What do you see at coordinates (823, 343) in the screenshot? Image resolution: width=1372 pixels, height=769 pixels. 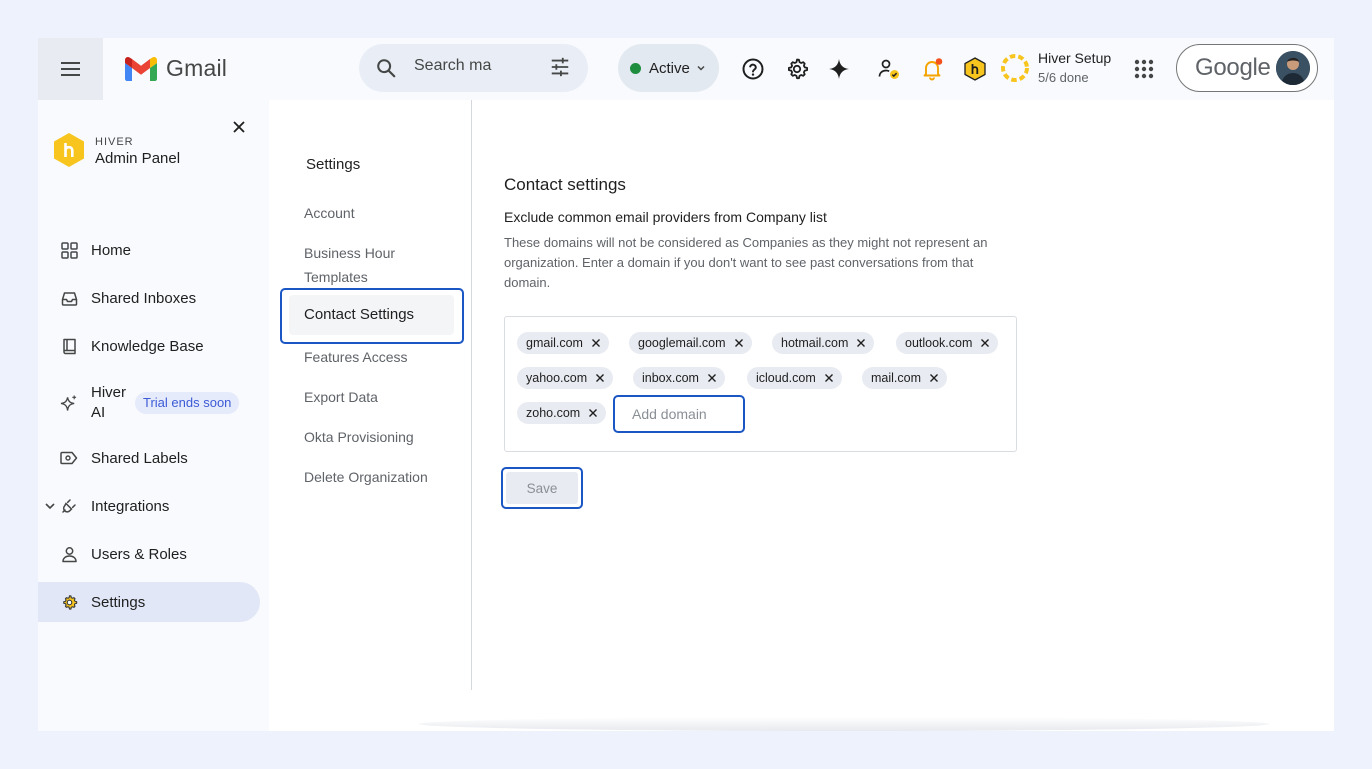 I see `domain-chip: hotmail.com` at bounding box center [823, 343].